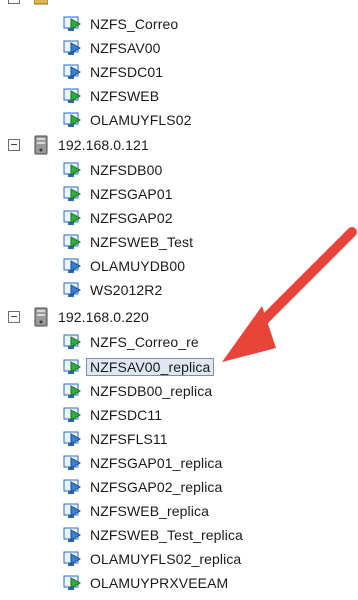  What do you see at coordinates (125, 96) in the screenshot?
I see `vm-label: NZFSWEB` at bounding box center [125, 96].